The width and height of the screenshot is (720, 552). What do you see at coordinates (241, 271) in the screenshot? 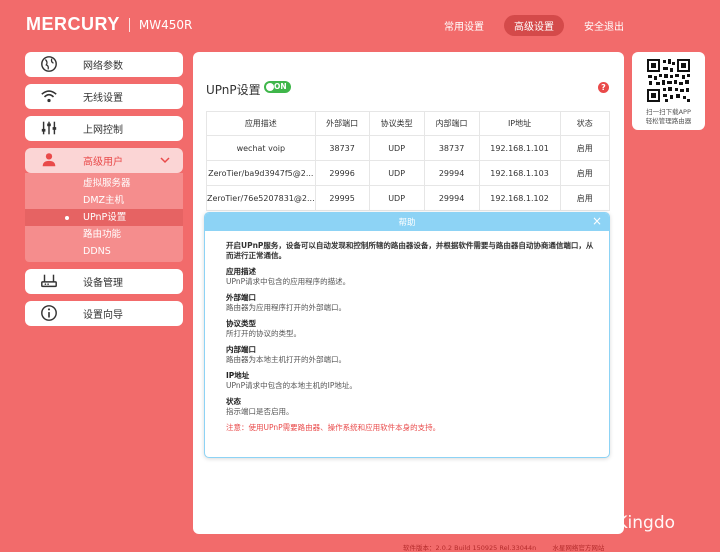
I see `help-item-title: 应用描述` at bounding box center [241, 271].